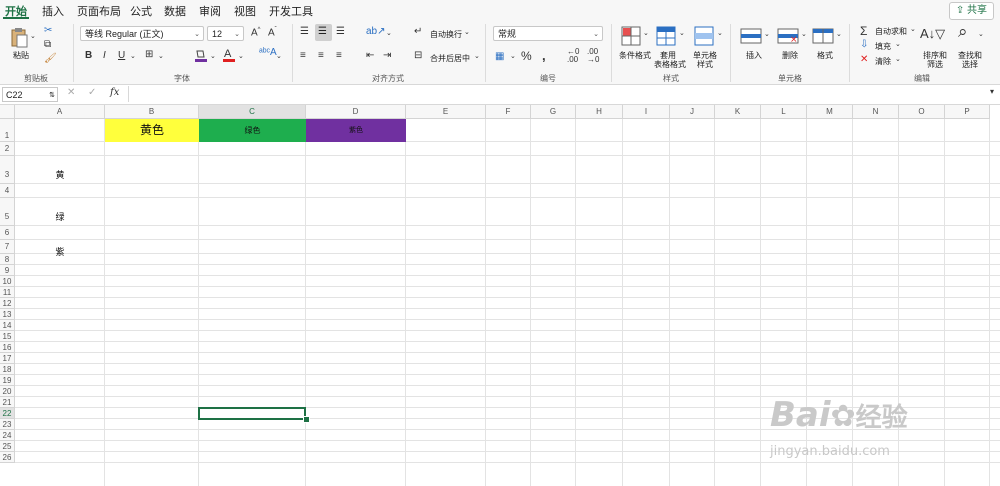 Image resolution: width=1000 pixels, height=486 pixels. I want to click on column-header-j: J, so click(692, 112).